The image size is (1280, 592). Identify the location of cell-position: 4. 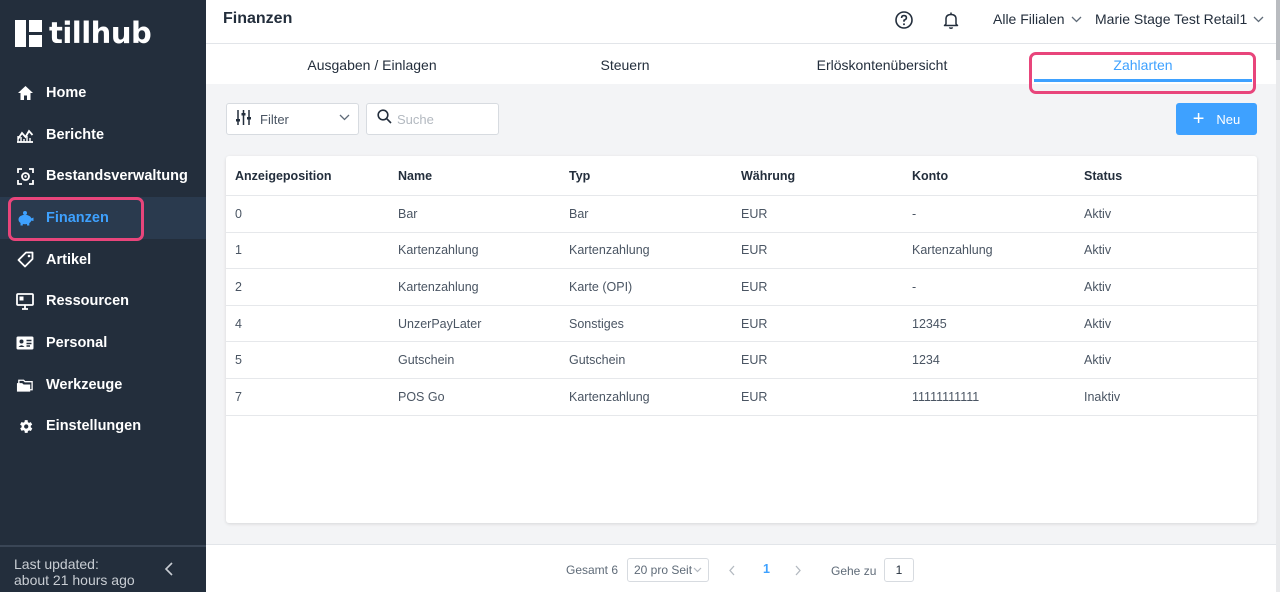
(238, 323).